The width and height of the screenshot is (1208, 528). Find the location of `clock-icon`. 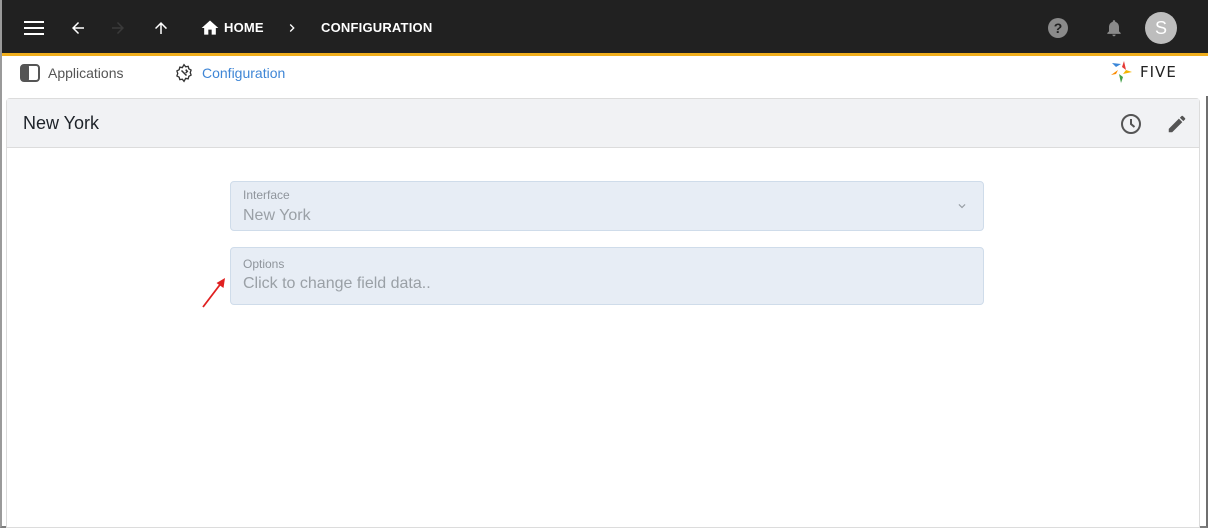

clock-icon is located at coordinates (1131, 124).